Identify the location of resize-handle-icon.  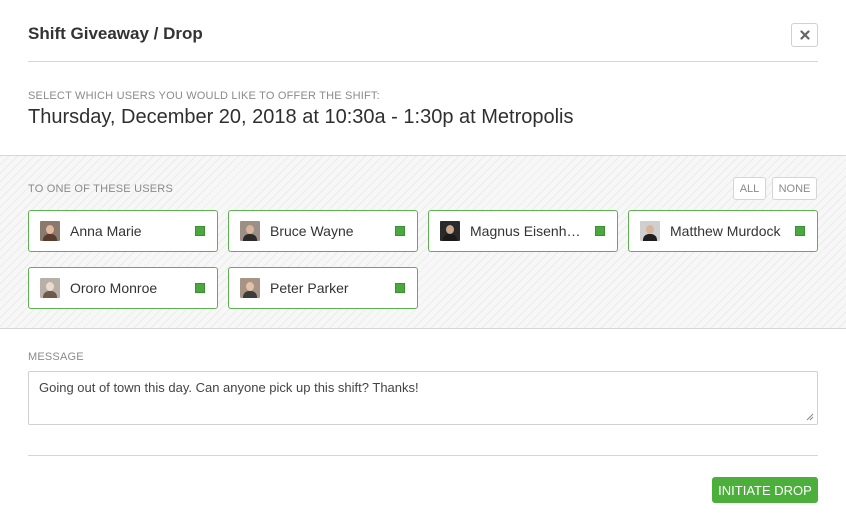
(810, 417).